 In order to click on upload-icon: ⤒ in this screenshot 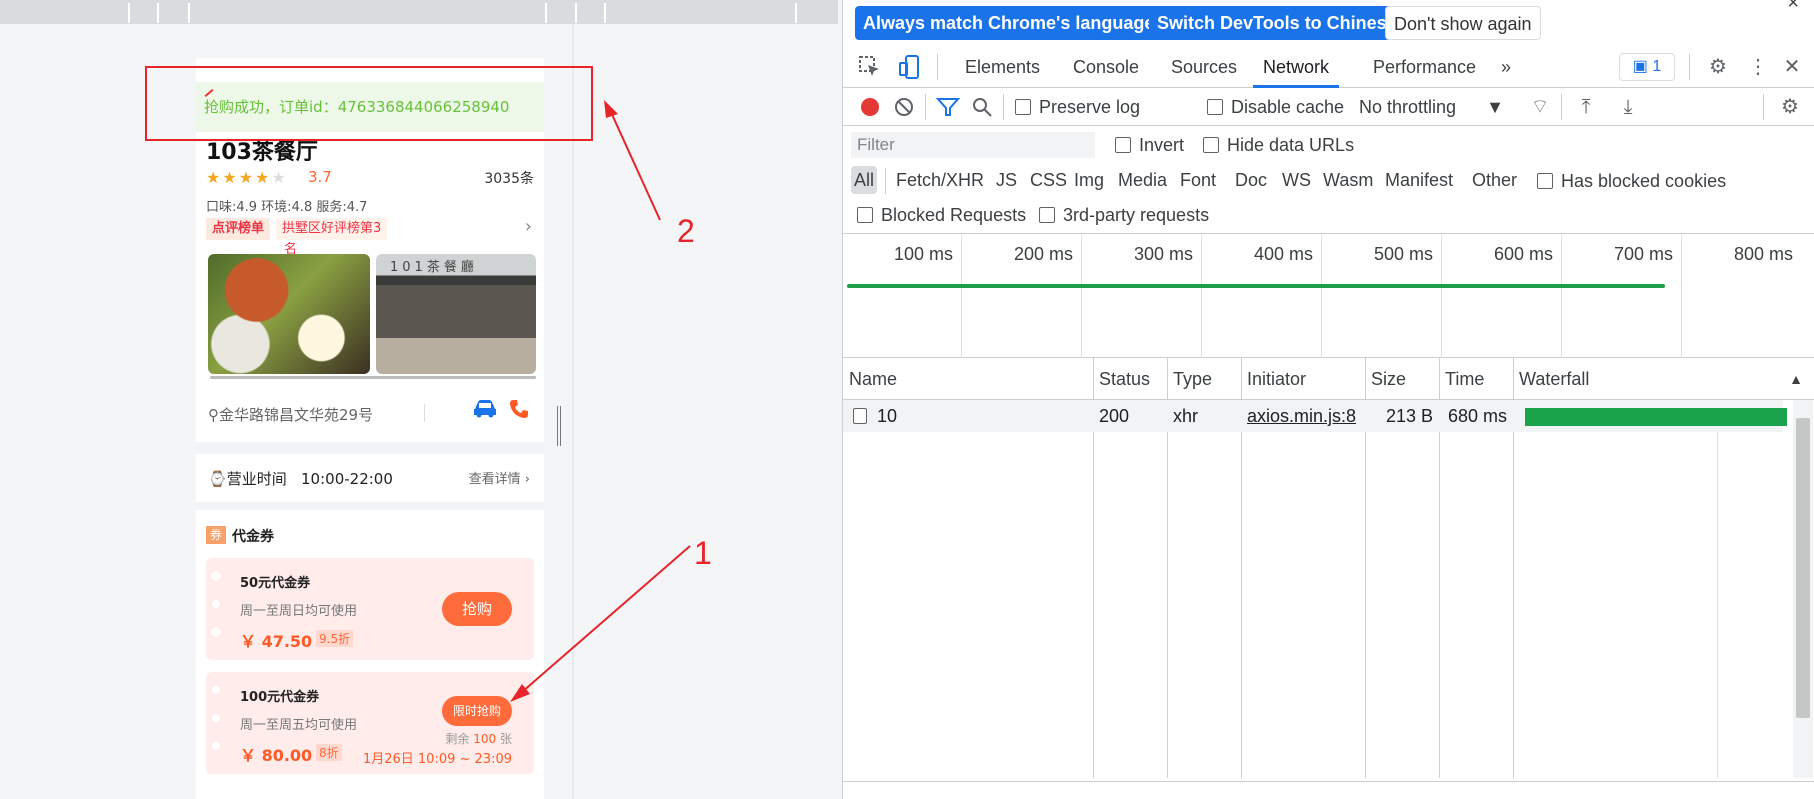, I will do `click(1586, 107)`.